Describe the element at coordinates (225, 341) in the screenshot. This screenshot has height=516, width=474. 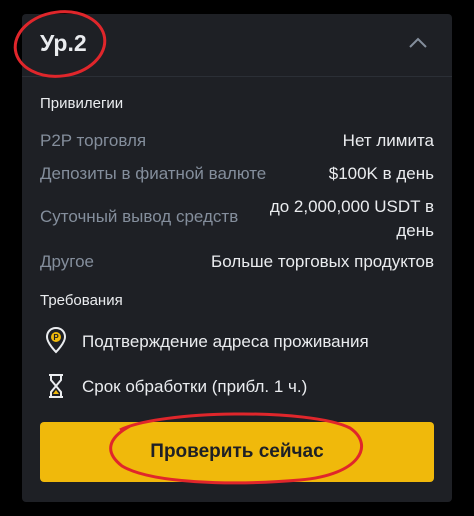
I see `requirement-address-proof: Подтверждение адреса проживания` at that location.